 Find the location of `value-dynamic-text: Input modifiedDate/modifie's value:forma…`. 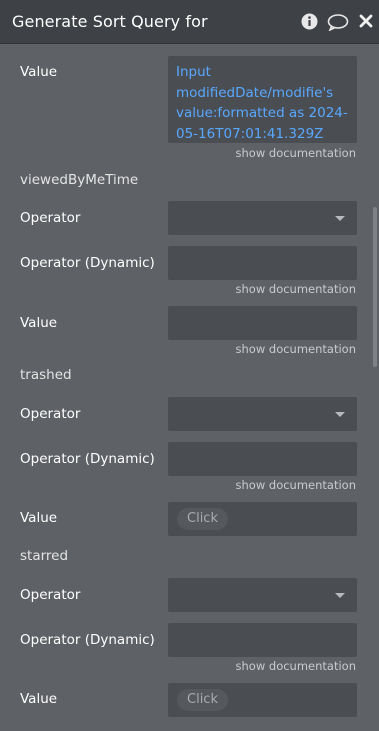

value-dynamic-text: Input modifiedDate/modifie's value:forma… is located at coordinates (262, 103).